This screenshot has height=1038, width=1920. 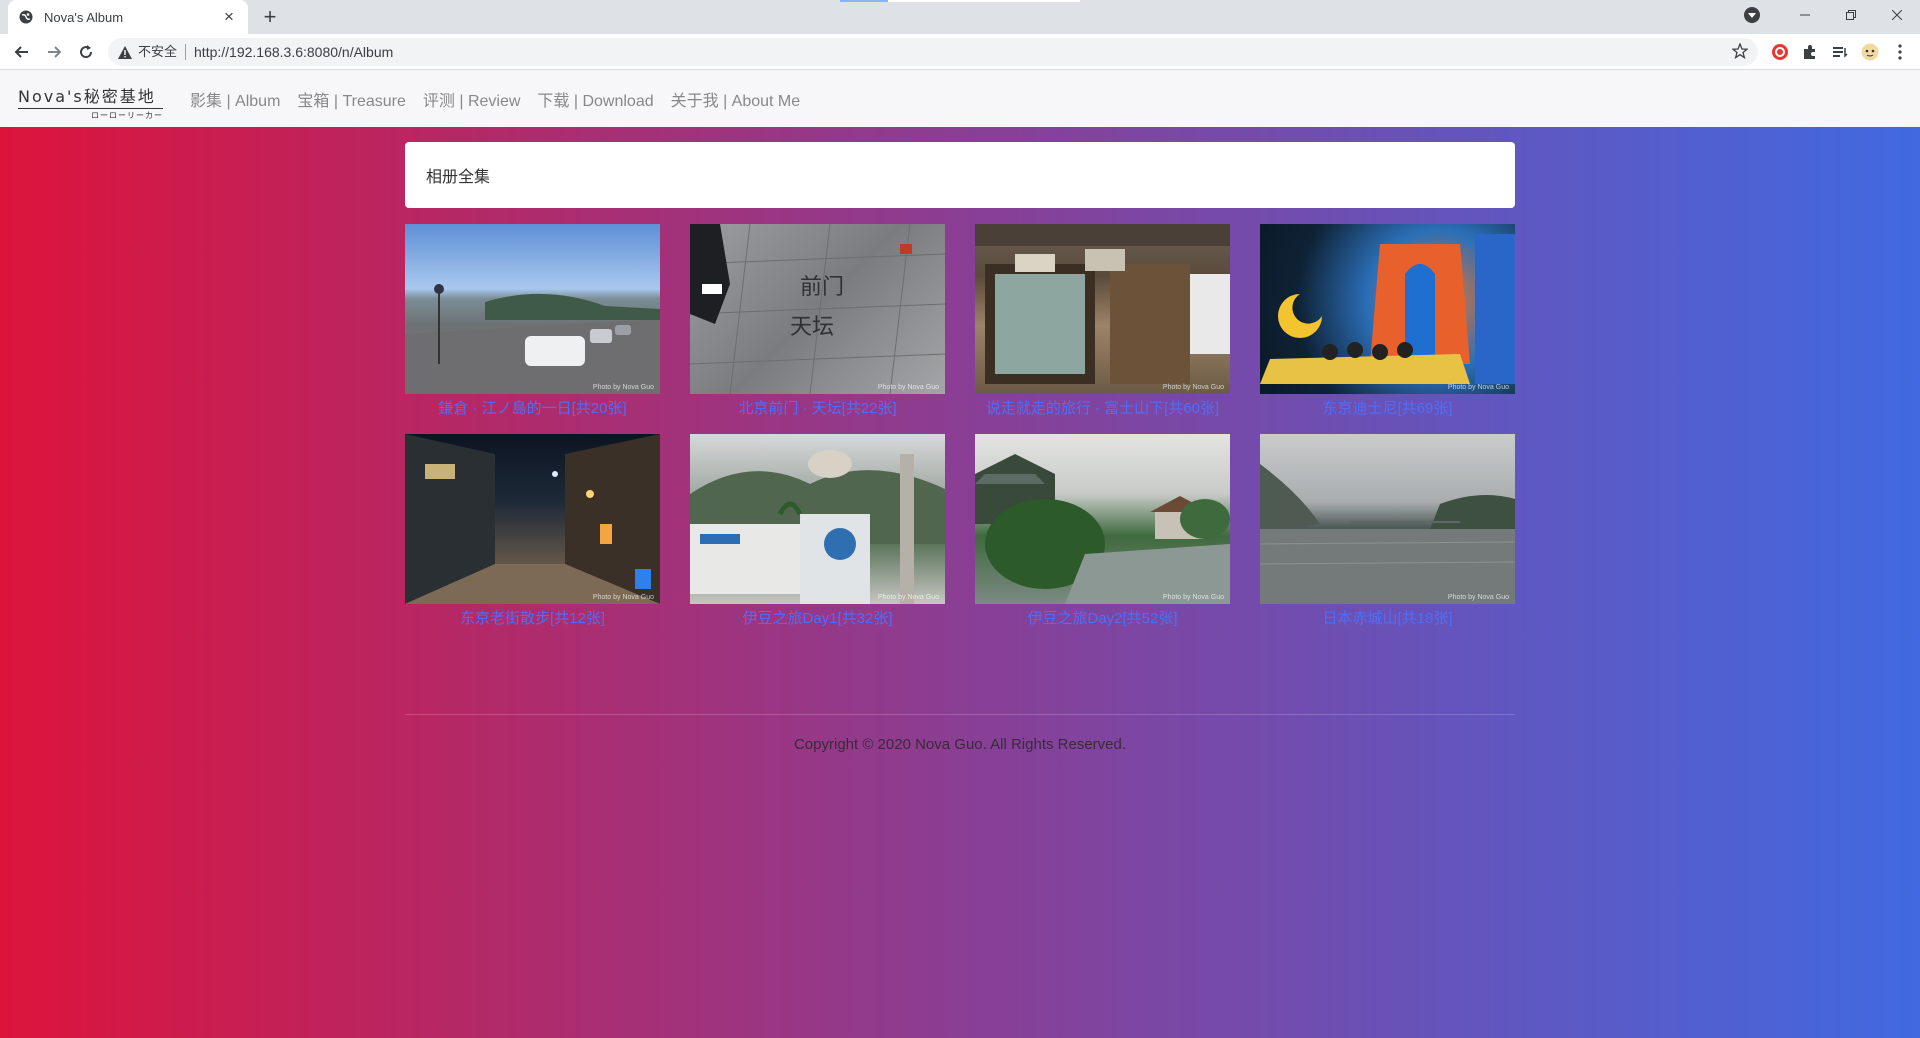 I want to click on album-card: Photo by Nova Guo 说走就走的旅行 - 富士山下[共60张], so click(x=1102, y=321).